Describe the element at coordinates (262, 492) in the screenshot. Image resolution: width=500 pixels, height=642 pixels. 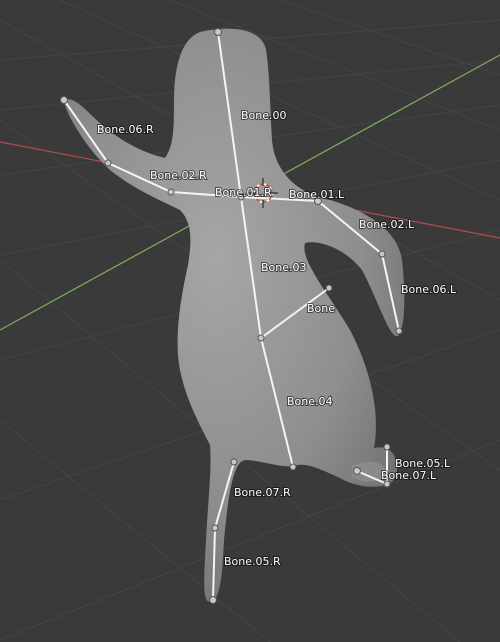
I see `bone-label: Bone.07.R` at that location.